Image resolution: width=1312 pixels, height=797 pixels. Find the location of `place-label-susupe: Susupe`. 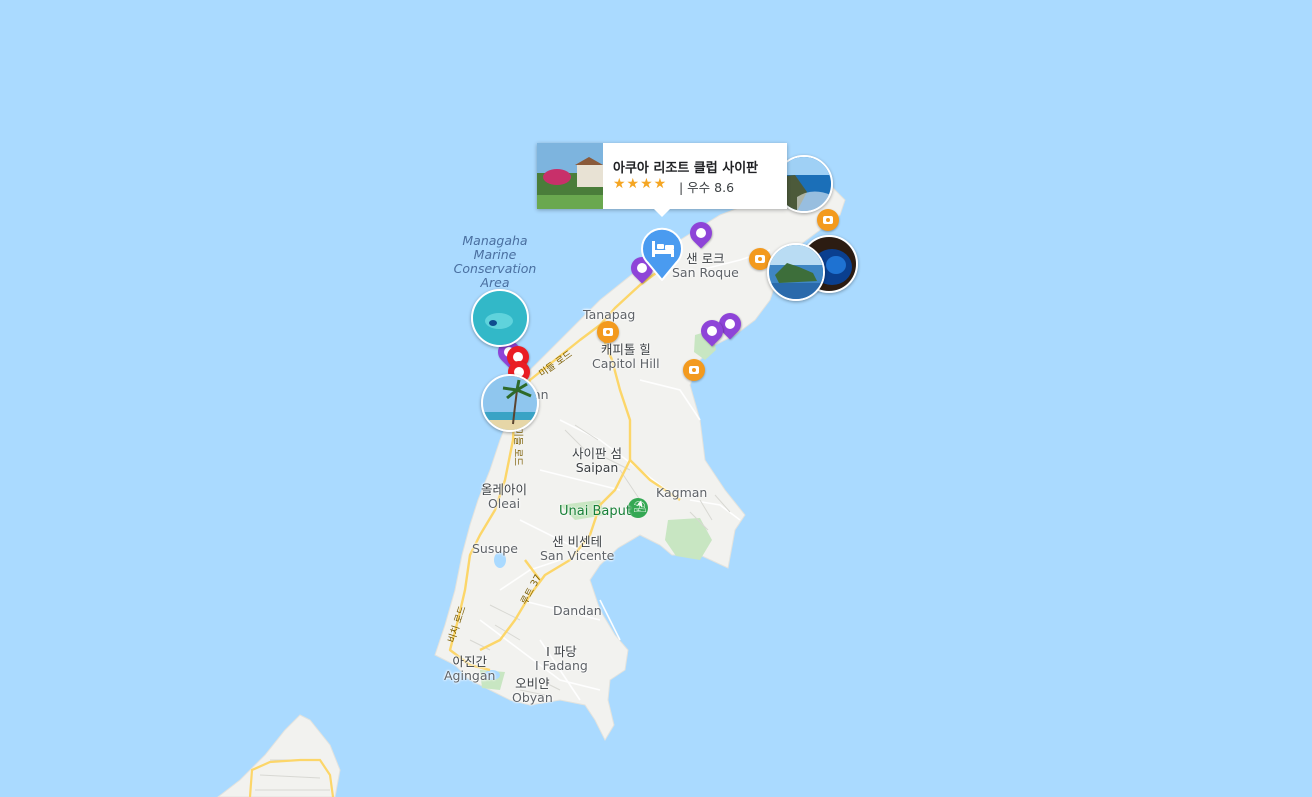

place-label-susupe: Susupe is located at coordinates (495, 549).